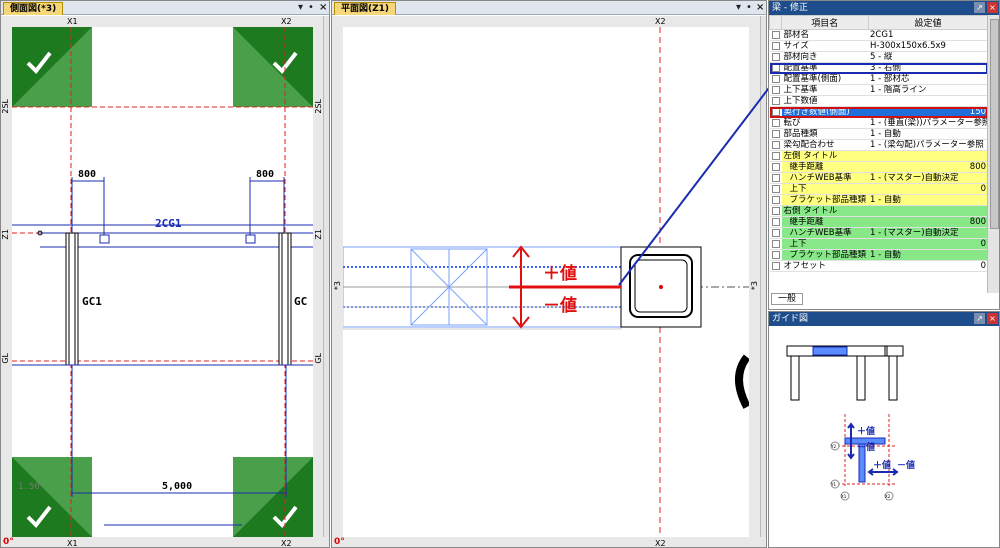 Image resolution: width=1000 pixels, height=548 pixels. Describe the element at coordinates (979, 7) in the screenshot. I see `panel-float-icon: ↗` at that location.